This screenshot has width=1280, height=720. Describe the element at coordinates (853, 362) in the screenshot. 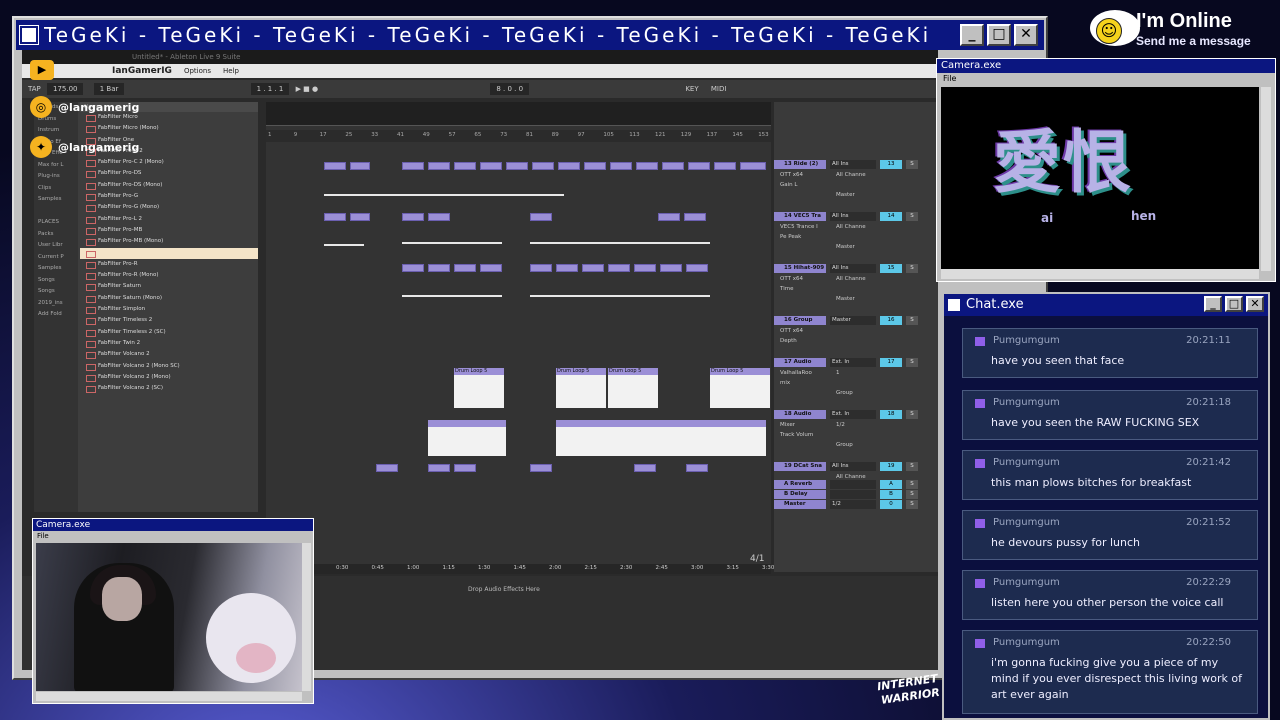

I see `track-input: Ext. In` at that location.